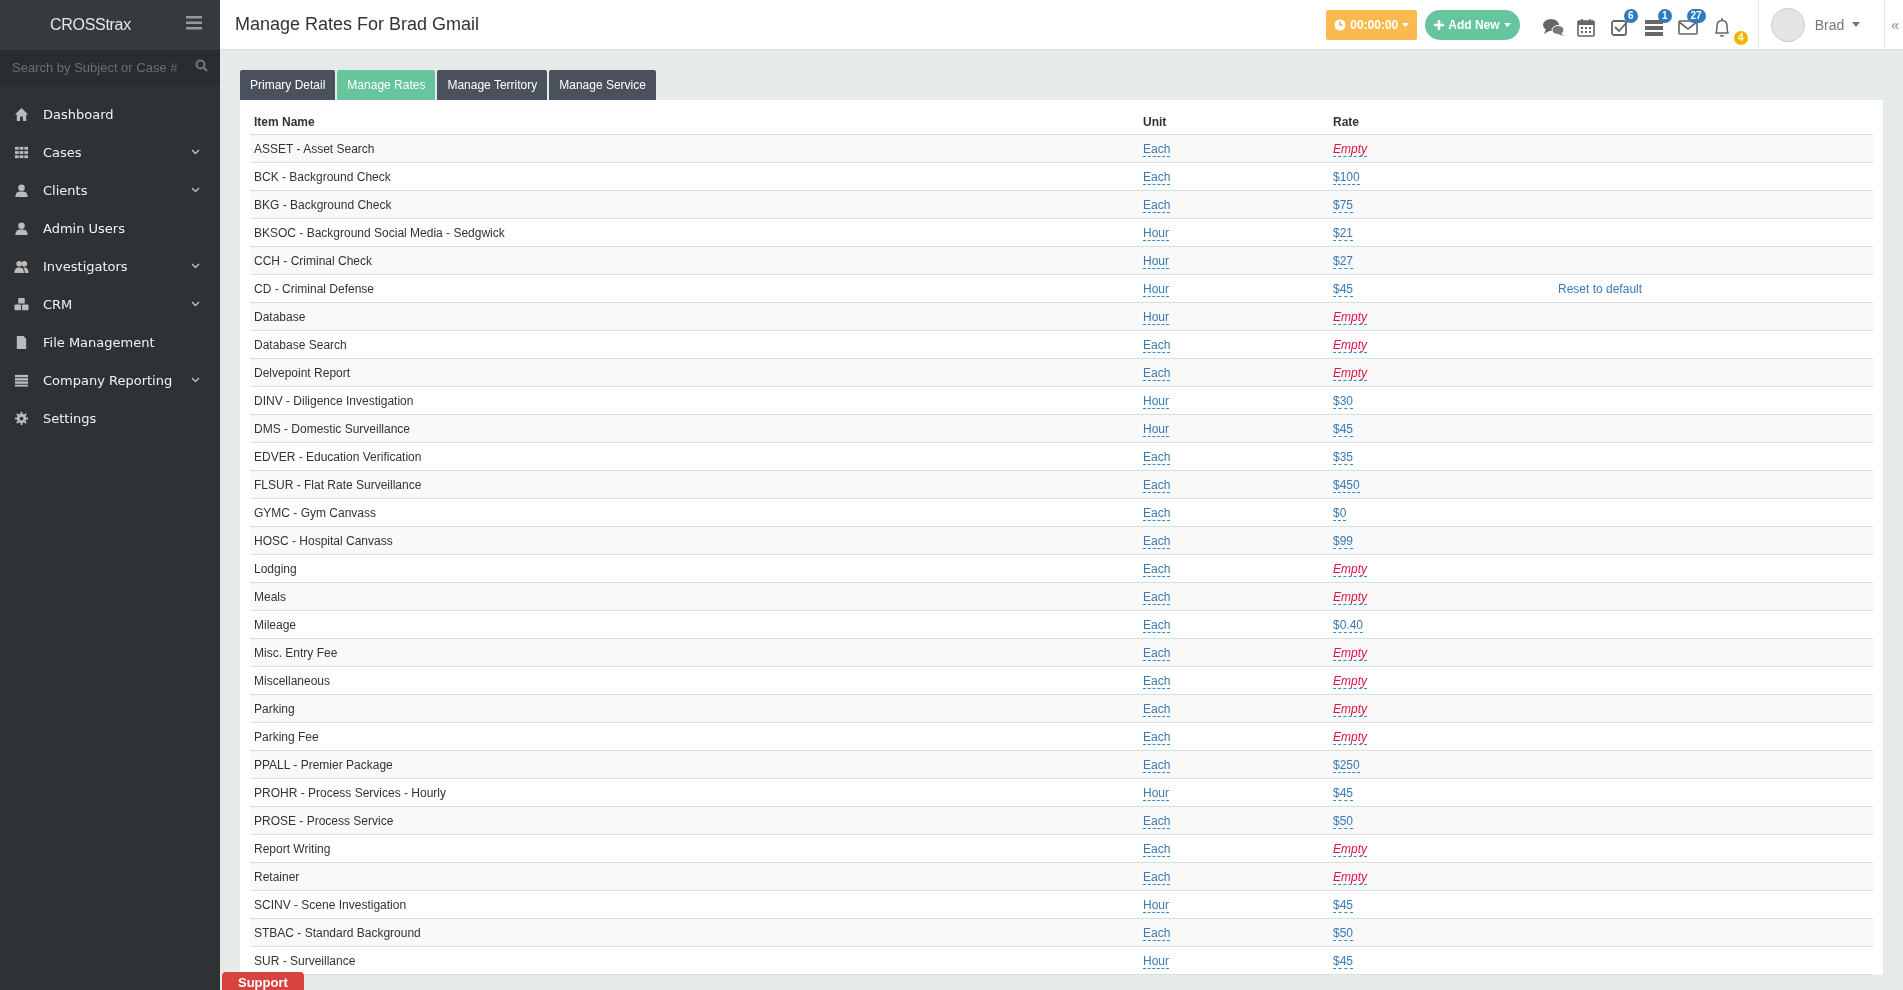 The image size is (1903, 990). I want to click on table-cell: CCH - Criminal Check, so click(313, 260).